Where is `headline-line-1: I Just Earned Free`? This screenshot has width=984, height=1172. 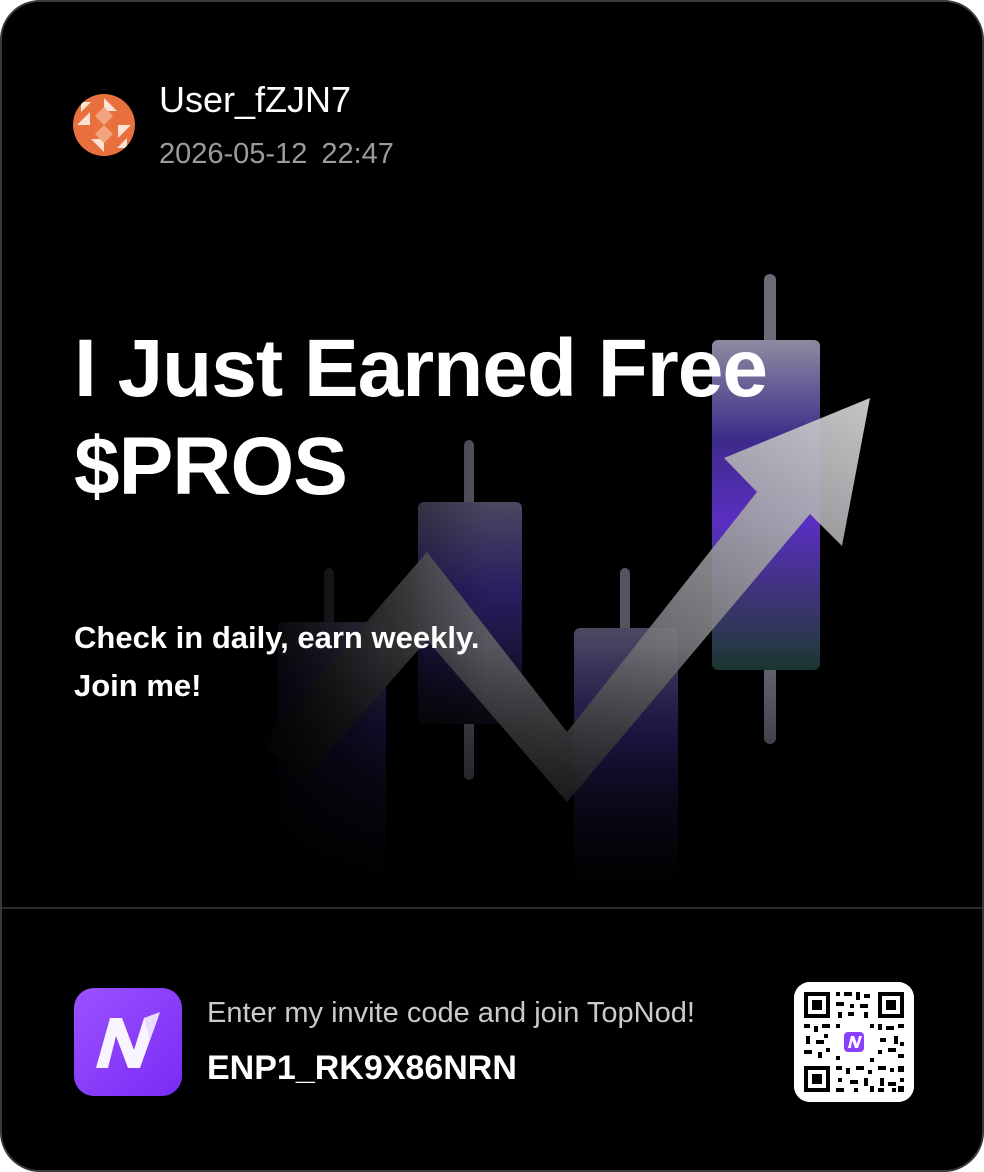
headline-line-1: I Just Earned Free is located at coordinates (421, 368).